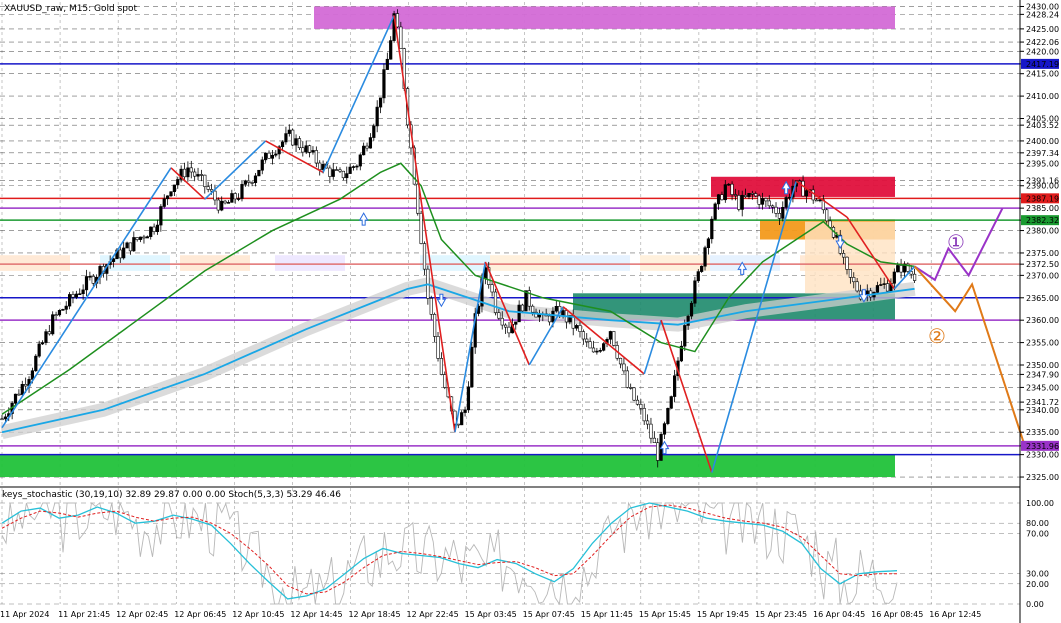  What do you see at coordinates (258, 614) in the screenshot?
I see `time-tick-label: 12 Apr 10:45` at bounding box center [258, 614].